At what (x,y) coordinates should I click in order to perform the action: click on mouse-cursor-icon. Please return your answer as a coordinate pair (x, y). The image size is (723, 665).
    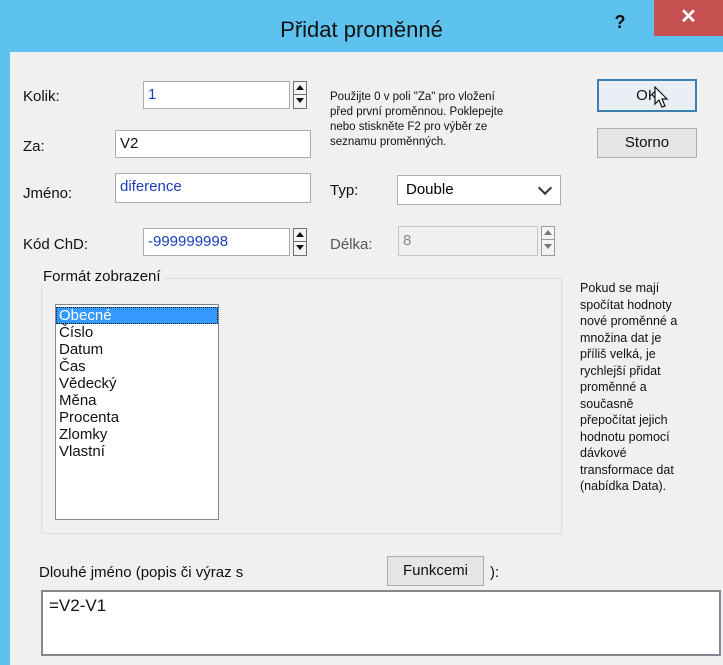
    Looking at the image, I should click on (661, 97).